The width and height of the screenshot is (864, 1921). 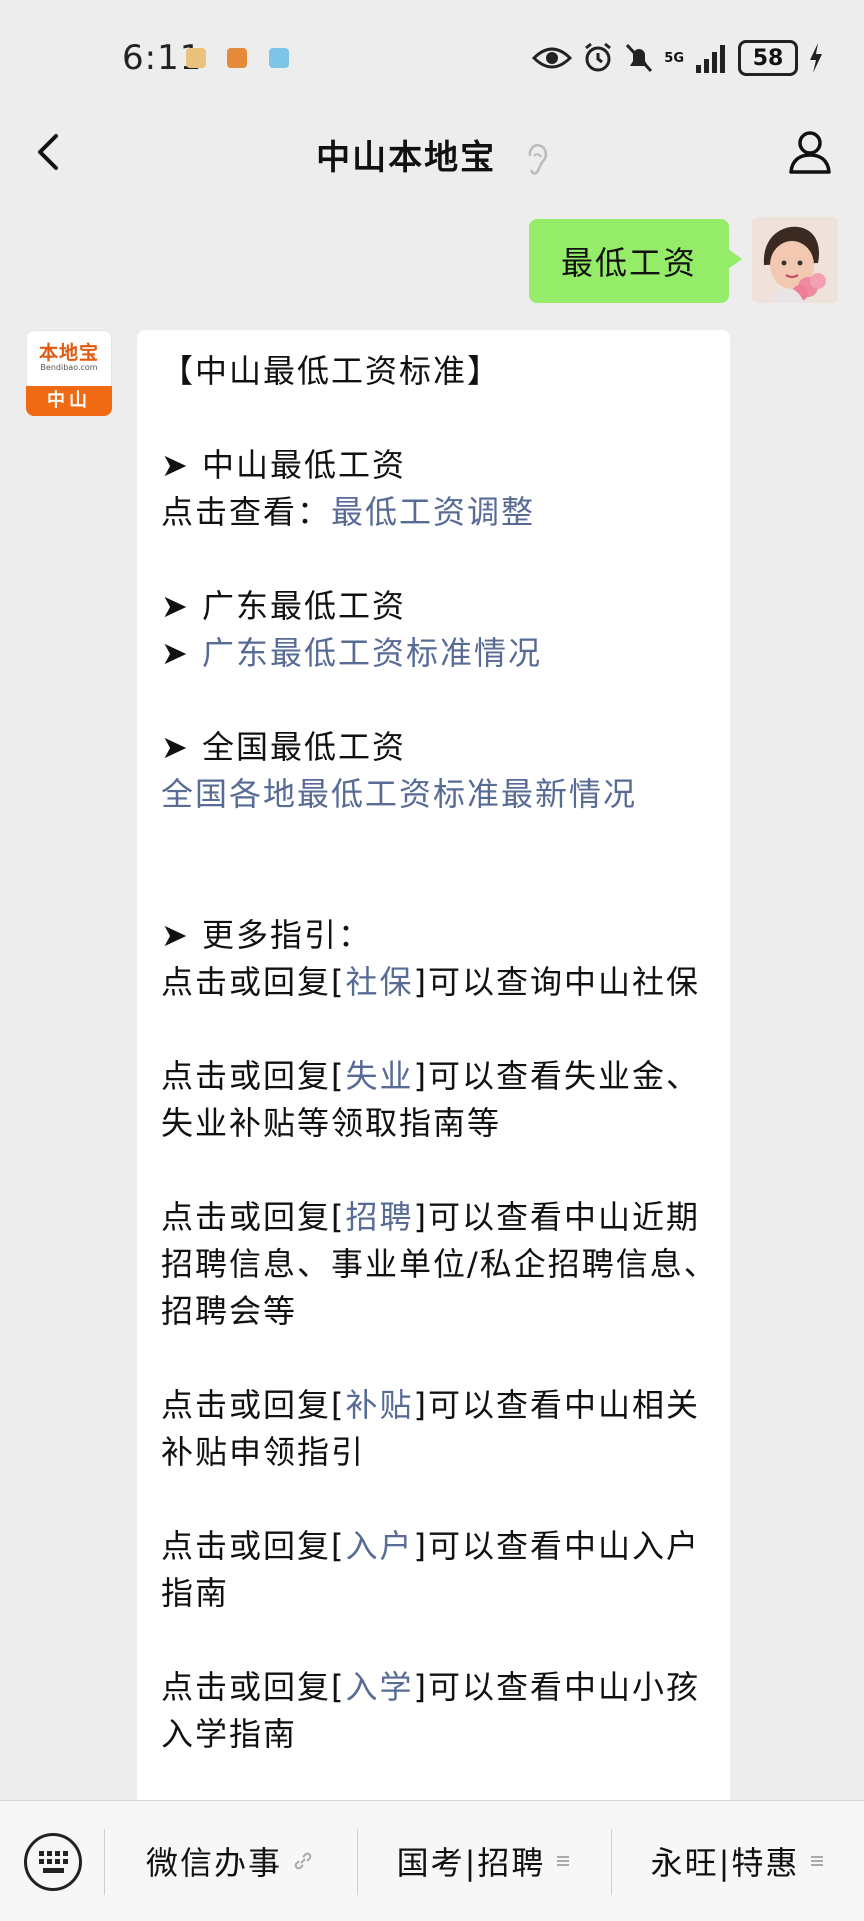 I want to click on section-heading: ➤ 中山最低工资, so click(x=283, y=465).